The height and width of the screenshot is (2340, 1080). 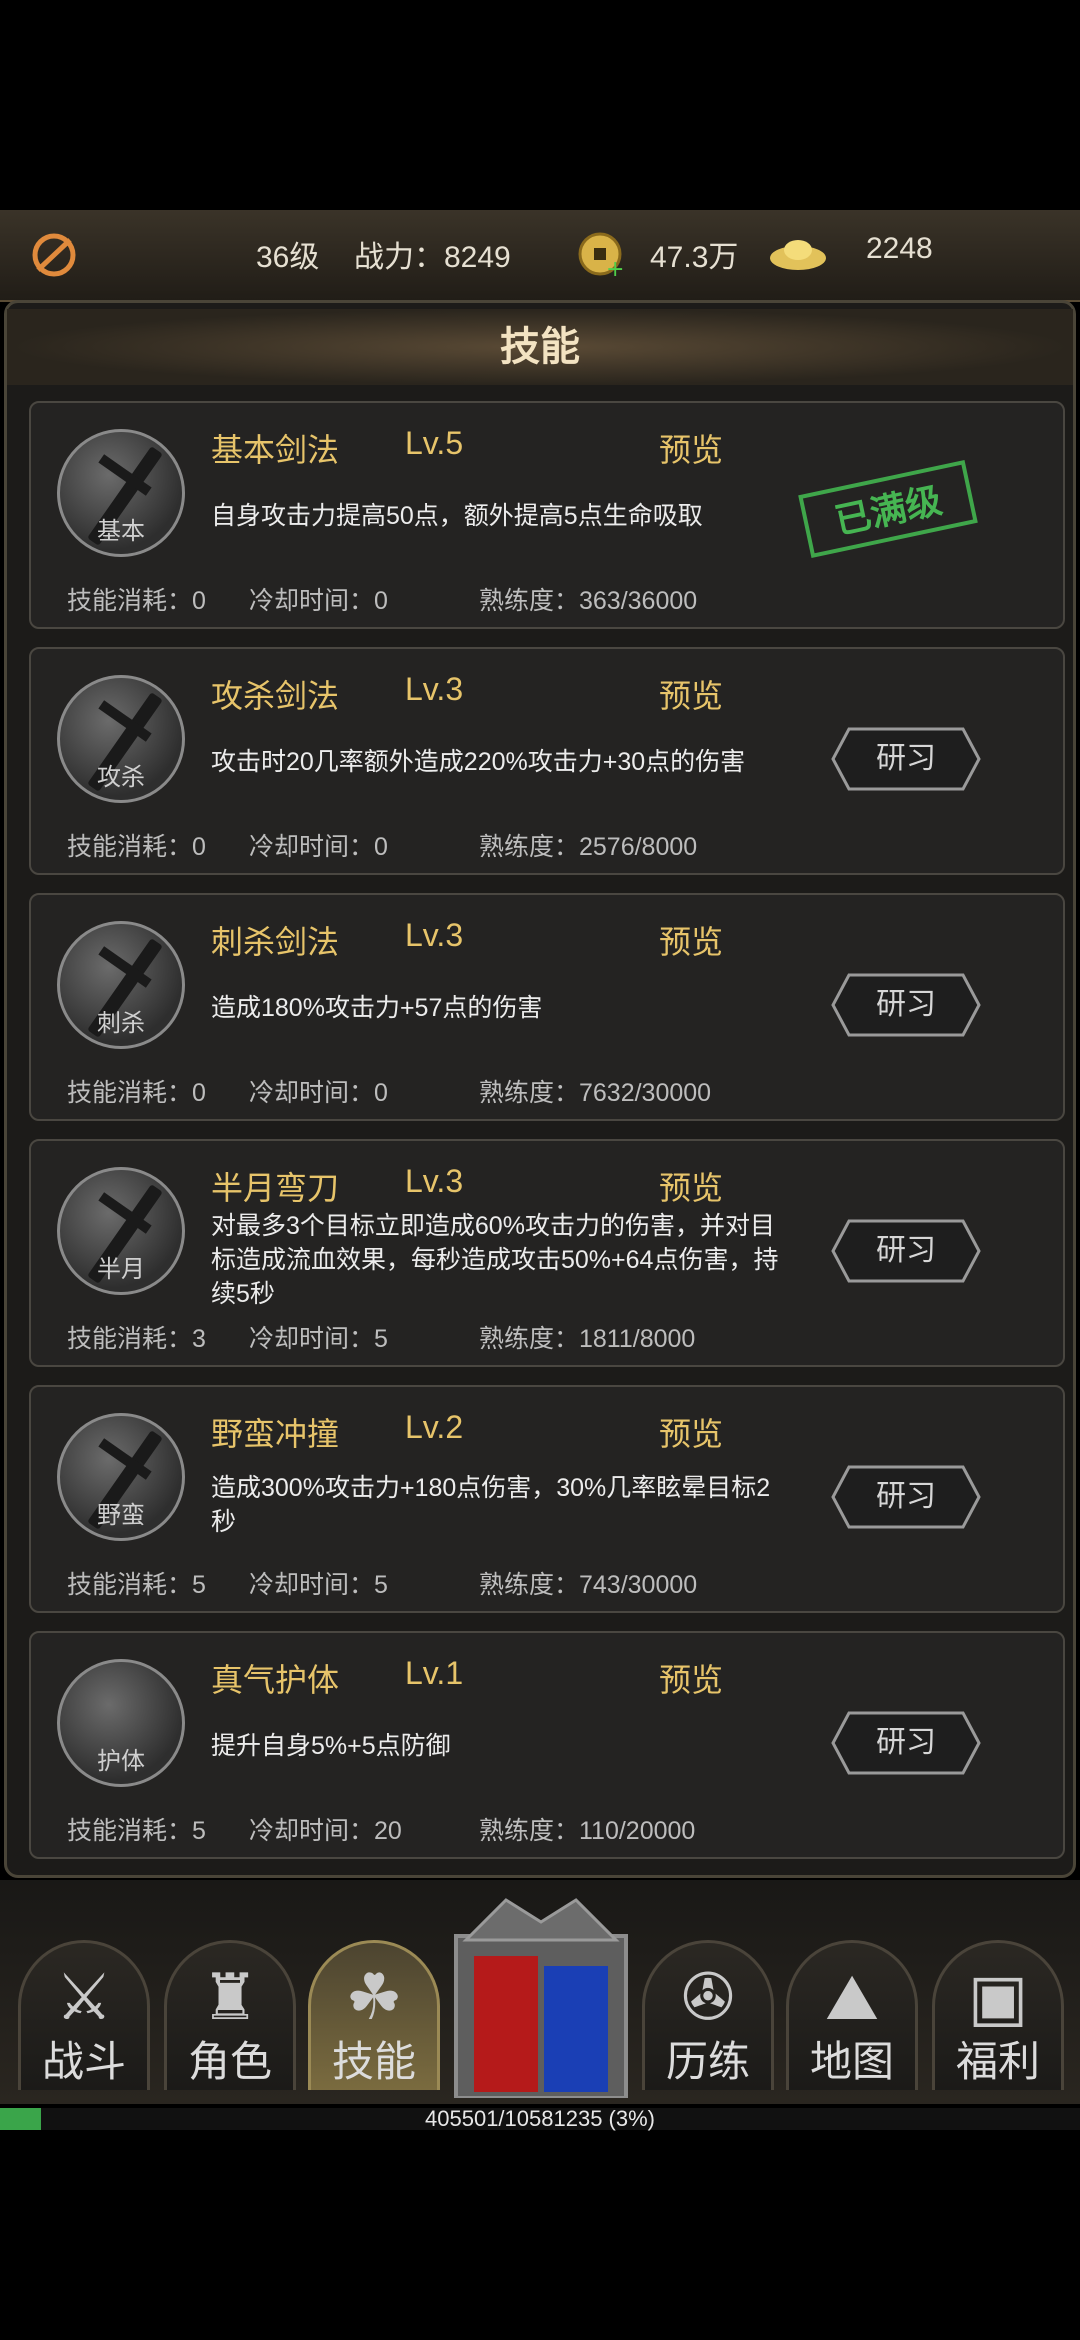 I want to click on skill-icon-label: 半月, so click(x=121, y=1269).